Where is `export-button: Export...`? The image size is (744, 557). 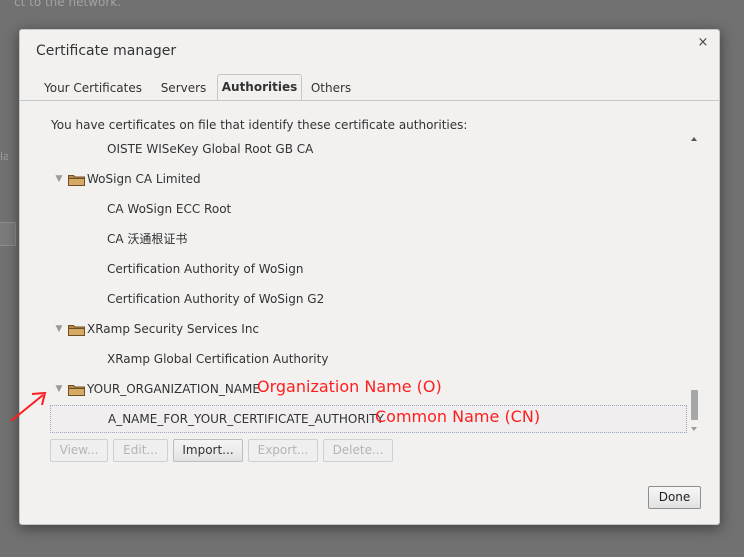
export-button: Export... is located at coordinates (283, 450).